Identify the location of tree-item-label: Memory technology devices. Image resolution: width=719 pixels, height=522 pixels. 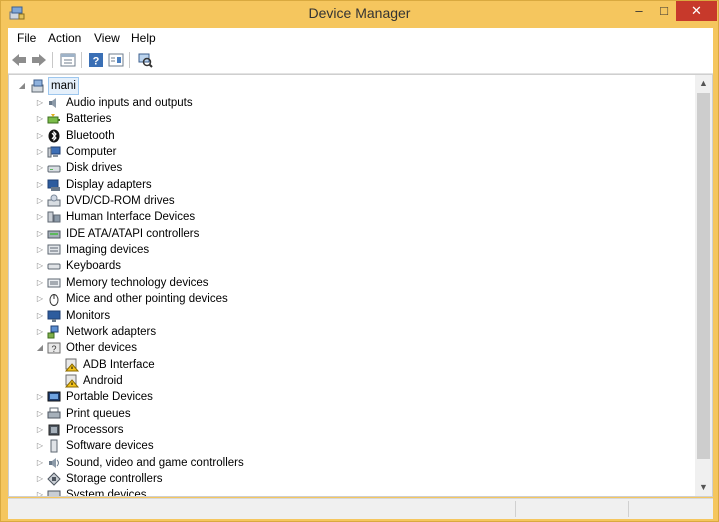
(137, 283).